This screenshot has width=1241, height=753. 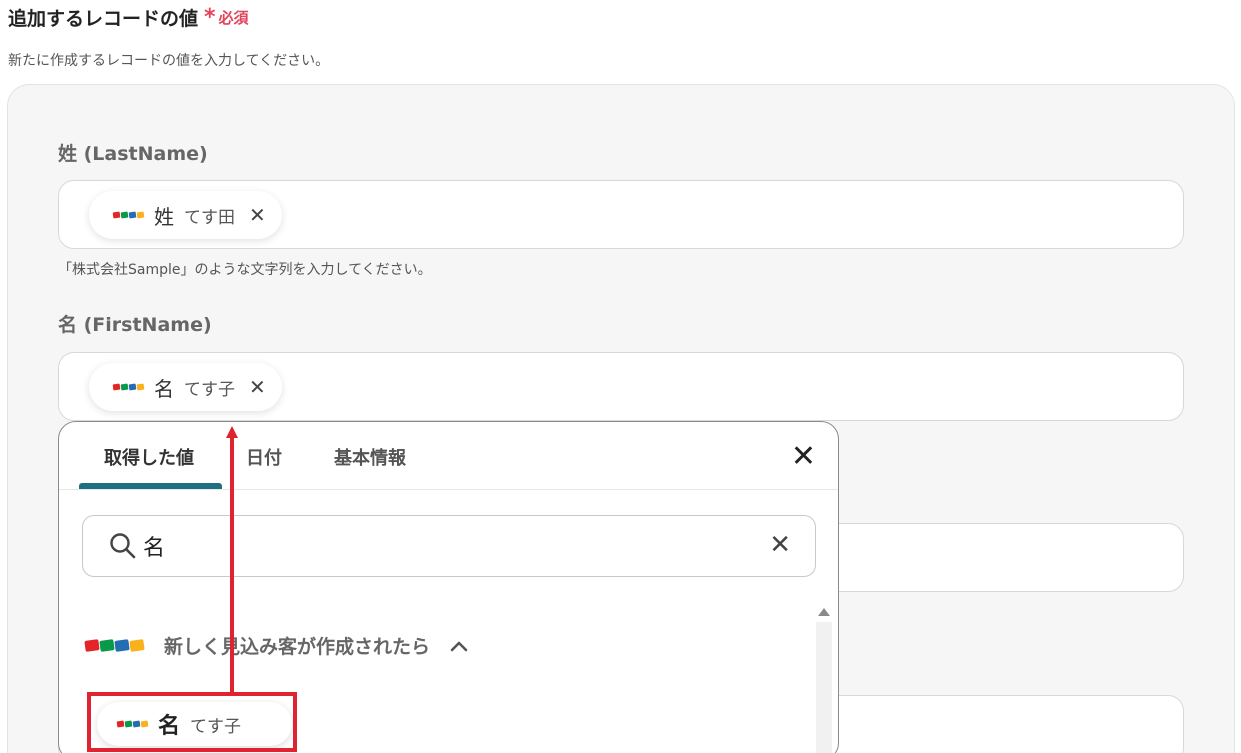 What do you see at coordinates (245, 270) in the screenshot?
I see `lastname-hint: 「株式会社Sample」のような文字列を入力してください。` at bounding box center [245, 270].